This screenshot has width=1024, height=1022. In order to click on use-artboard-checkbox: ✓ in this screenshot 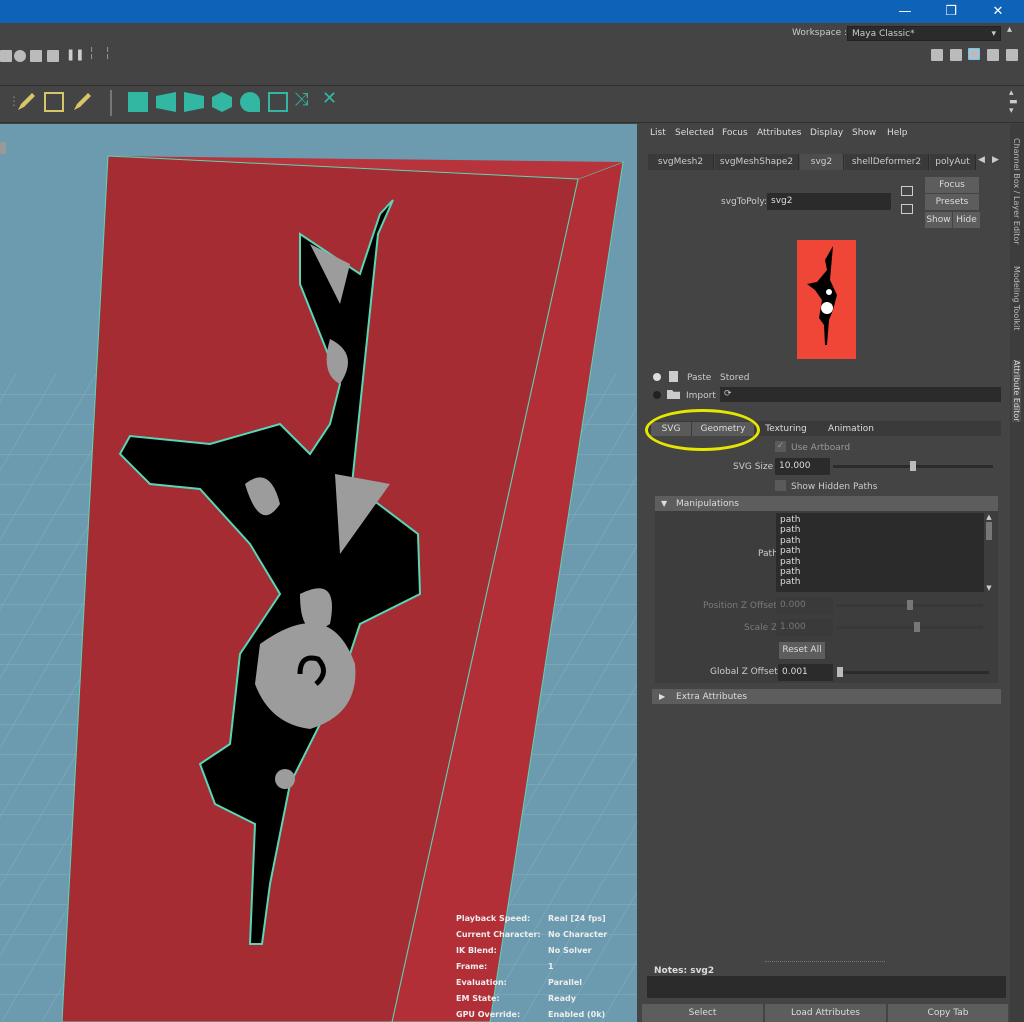, I will do `click(780, 446)`.